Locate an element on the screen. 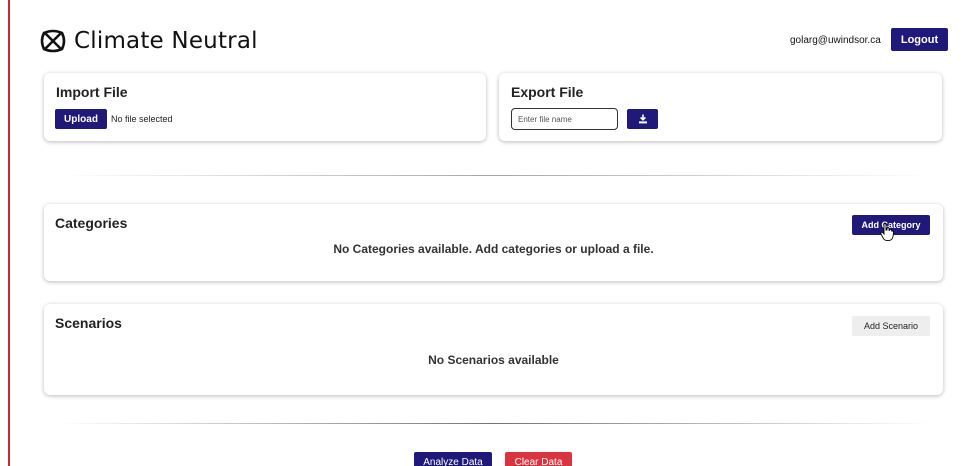 This screenshot has width=975, height=466. user-email: golarg@uwindsor.ca is located at coordinates (835, 40).